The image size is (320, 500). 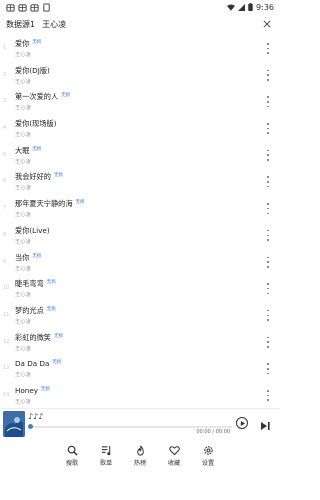 I want to click on song-title-line: 梦的光点 无损, so click(x=35, y=311).